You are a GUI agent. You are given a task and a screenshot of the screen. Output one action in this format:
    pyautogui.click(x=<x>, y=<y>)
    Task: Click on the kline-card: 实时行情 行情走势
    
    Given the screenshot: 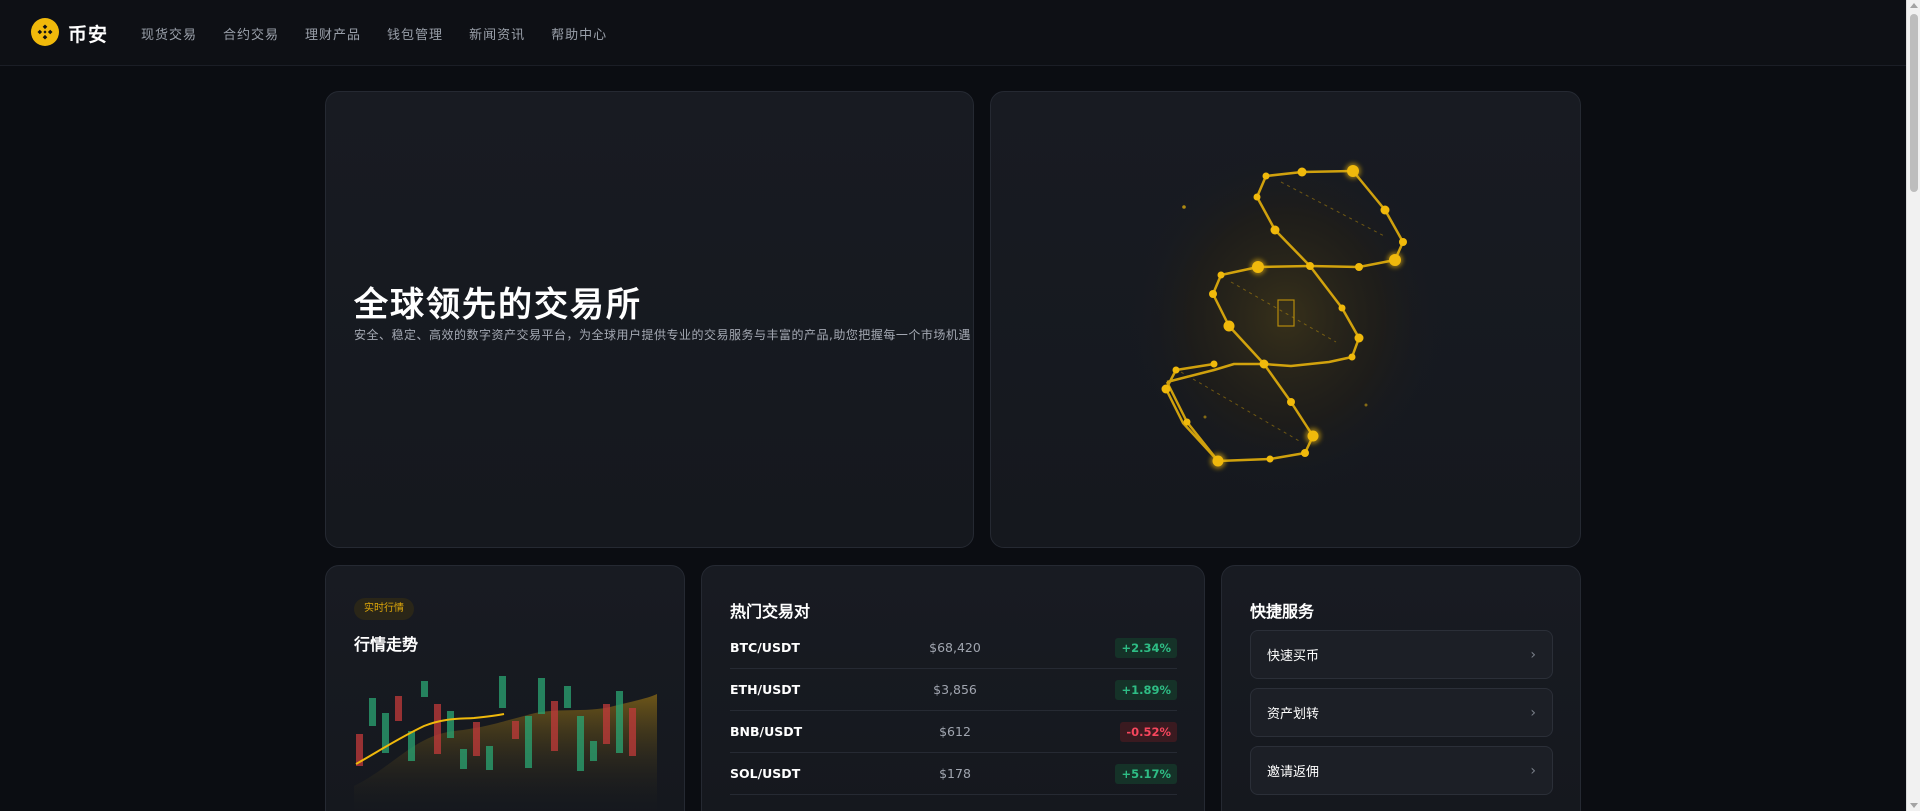 What is the action you would take?
    pyautogui.click(x=505, y=688)
    